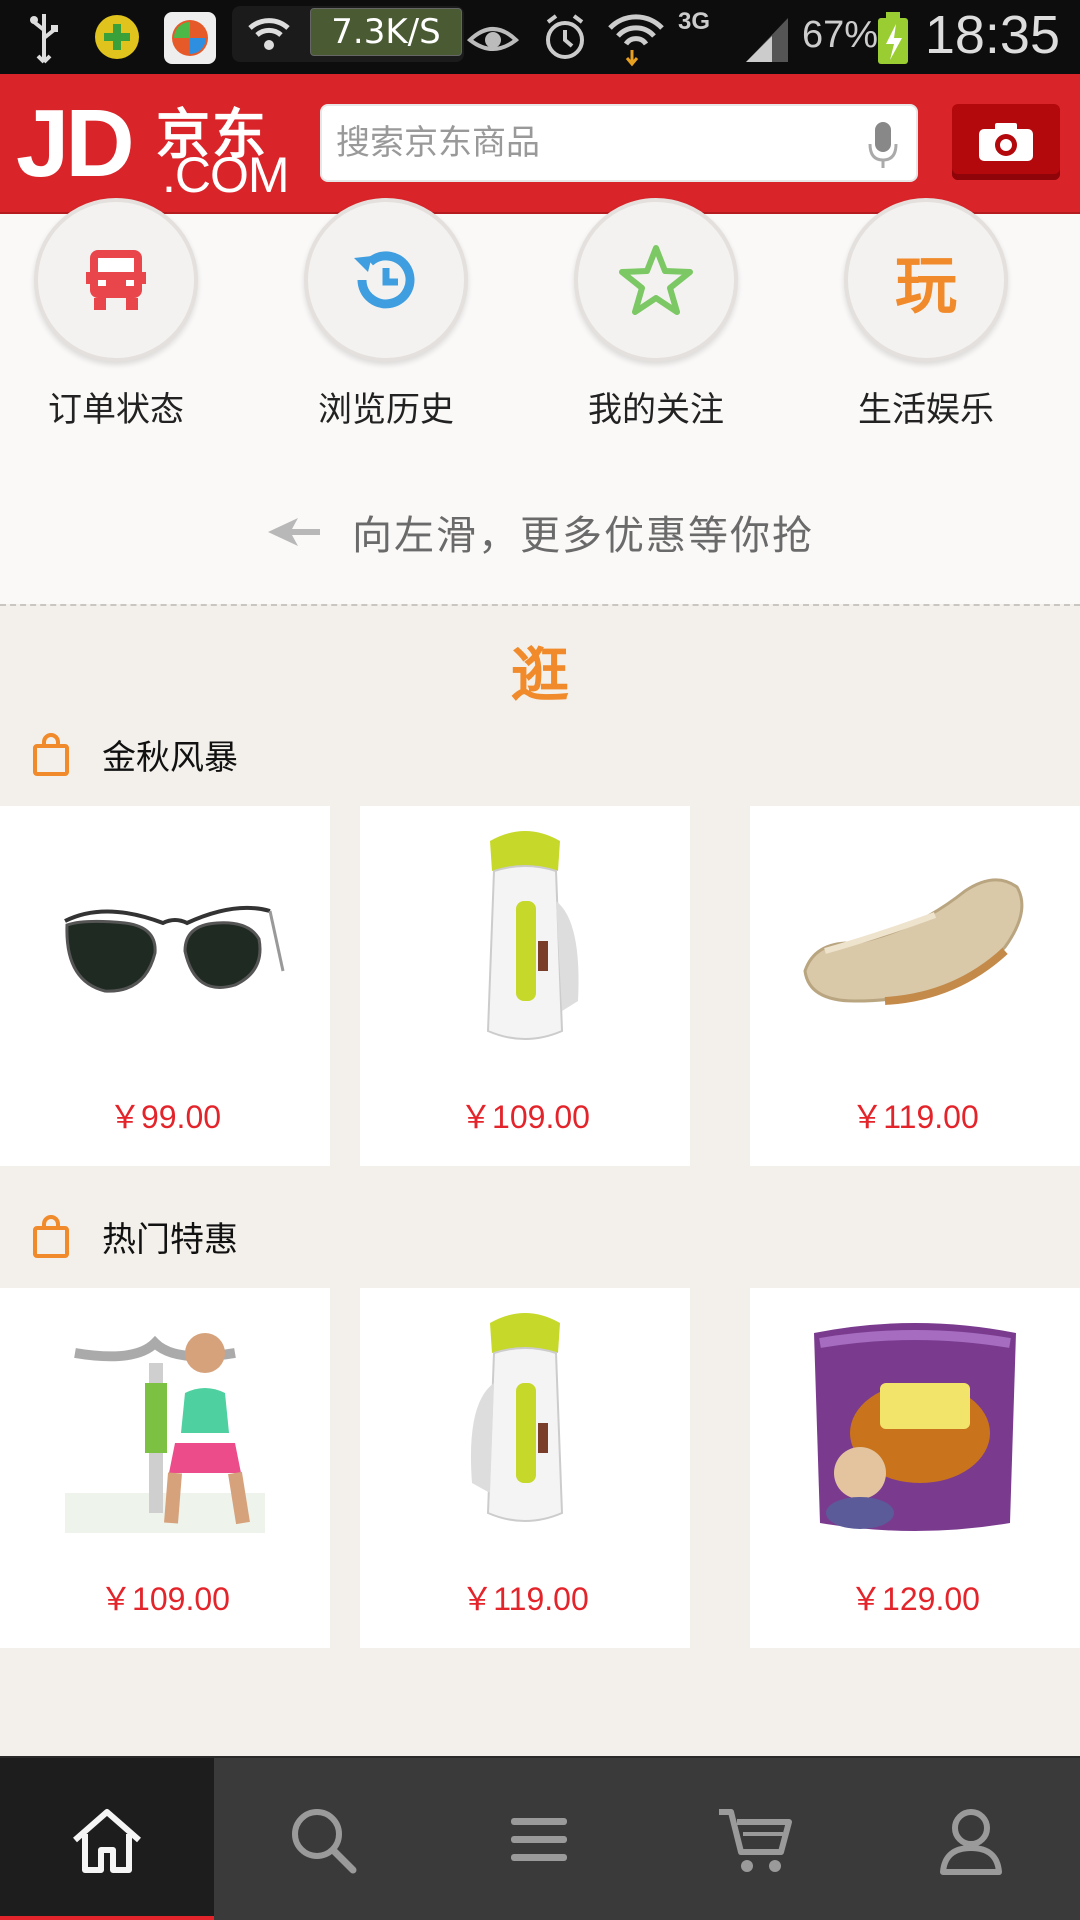 The image size is (1080, 1920). I want to click on nav-categories, so click(539, 1839).